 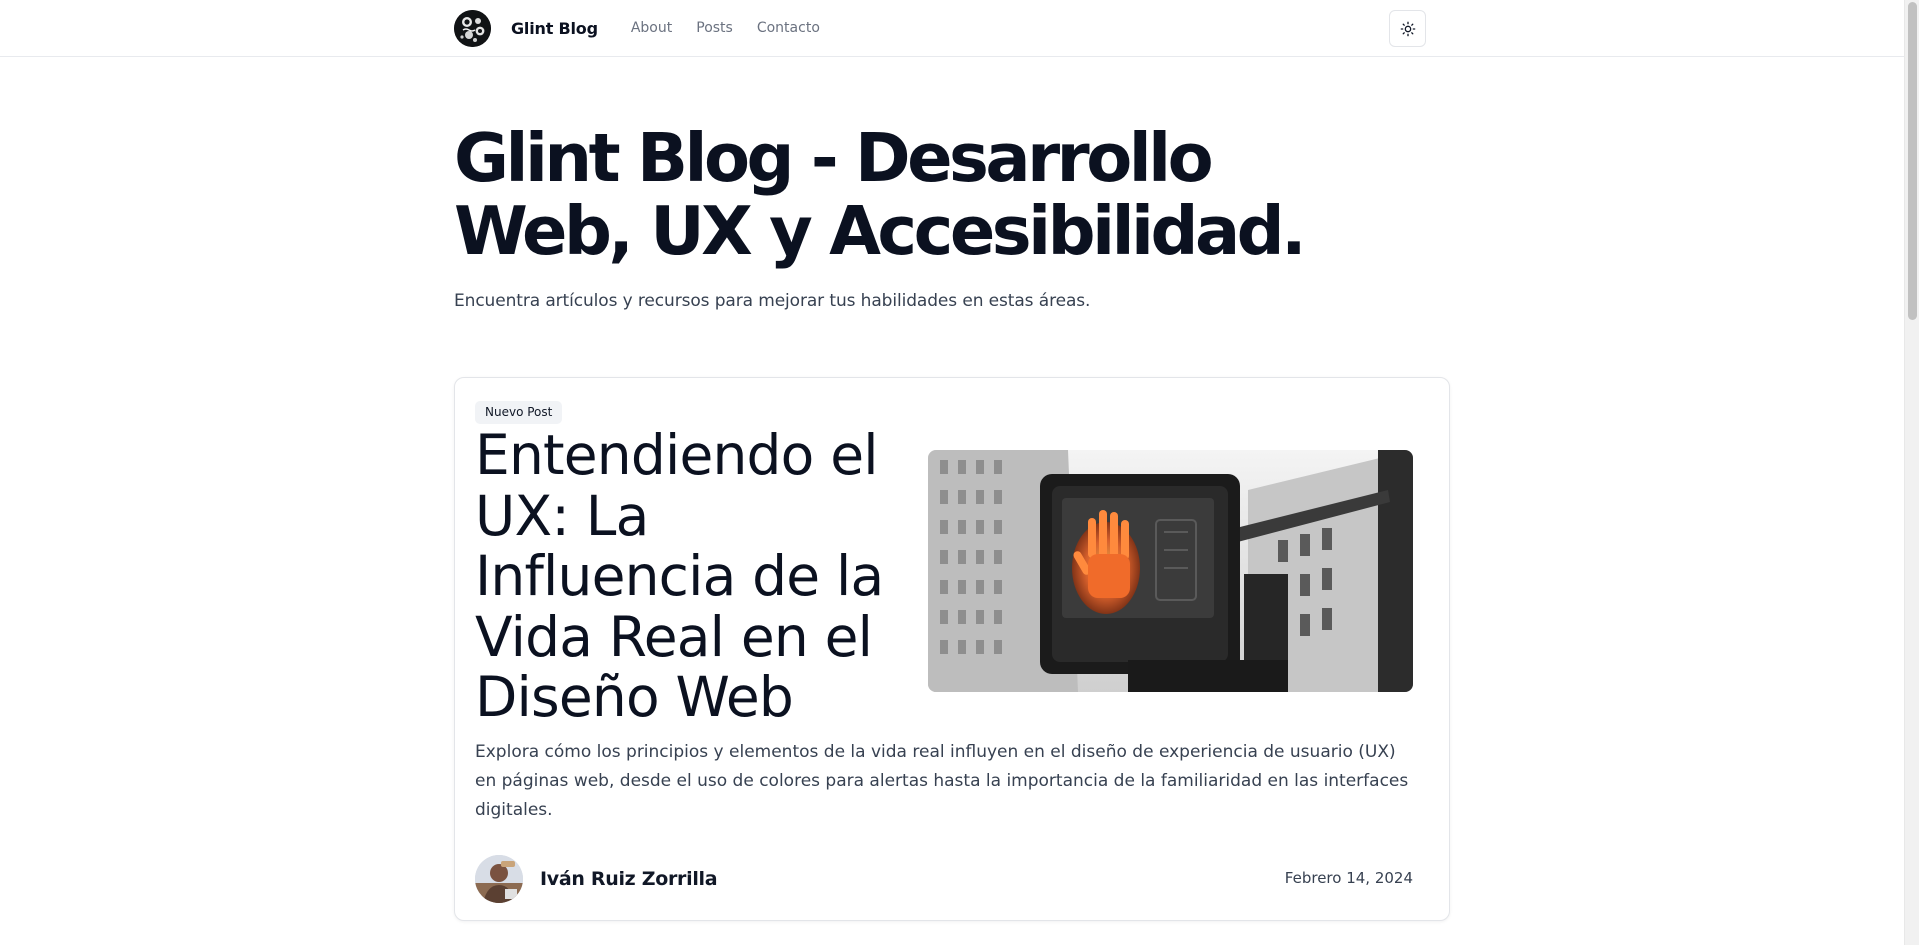 I want to click on pedestrian-signal-photo, so click(x=1170, y=571).